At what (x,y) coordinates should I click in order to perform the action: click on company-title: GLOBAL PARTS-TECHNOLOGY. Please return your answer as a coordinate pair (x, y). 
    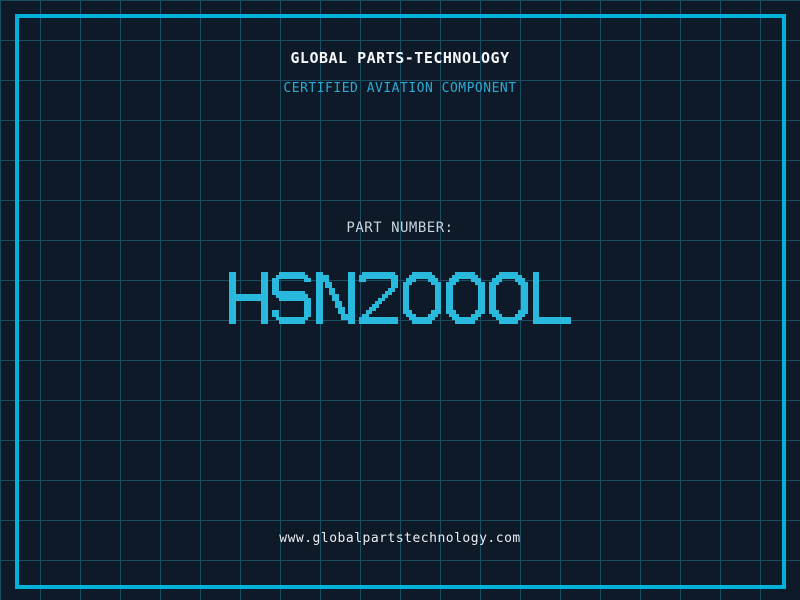
    Looking at the image, I should click on (400, 58).